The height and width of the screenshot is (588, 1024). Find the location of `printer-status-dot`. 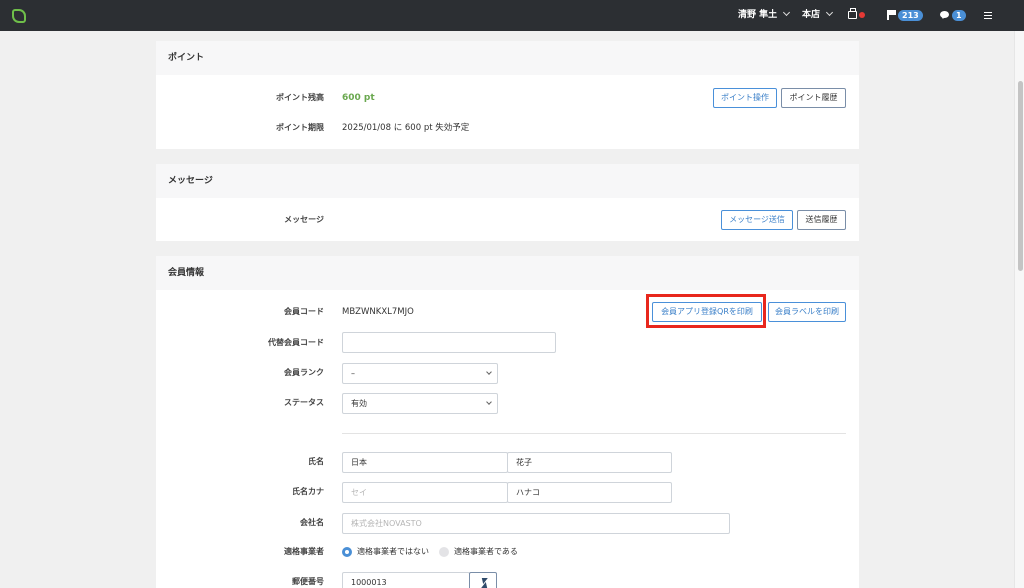

printer-status-dot is located at coordinates (862, 15).